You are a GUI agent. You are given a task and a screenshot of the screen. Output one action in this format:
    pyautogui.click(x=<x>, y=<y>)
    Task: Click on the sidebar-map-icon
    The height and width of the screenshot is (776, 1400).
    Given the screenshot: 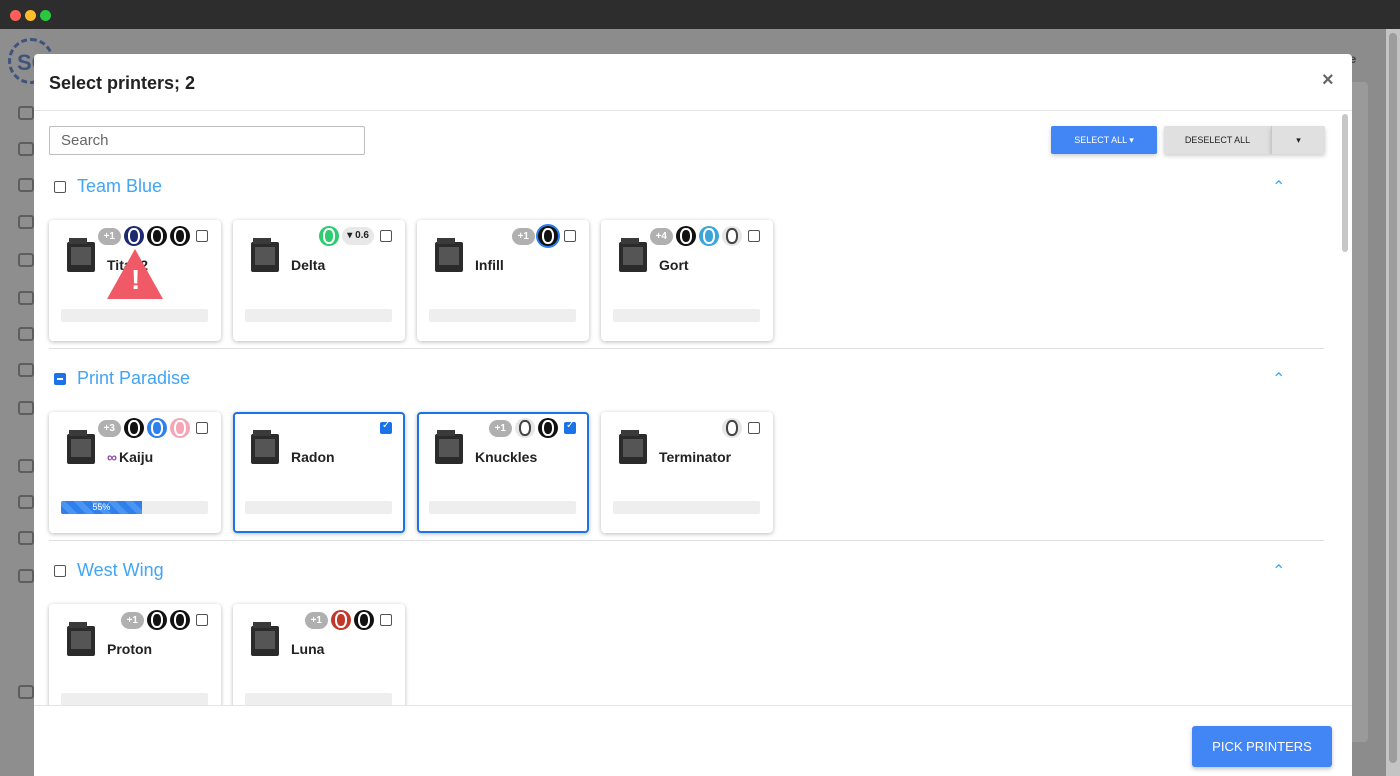 What is the action you would take?
    pyautogui.click(x=26, y=298)
    